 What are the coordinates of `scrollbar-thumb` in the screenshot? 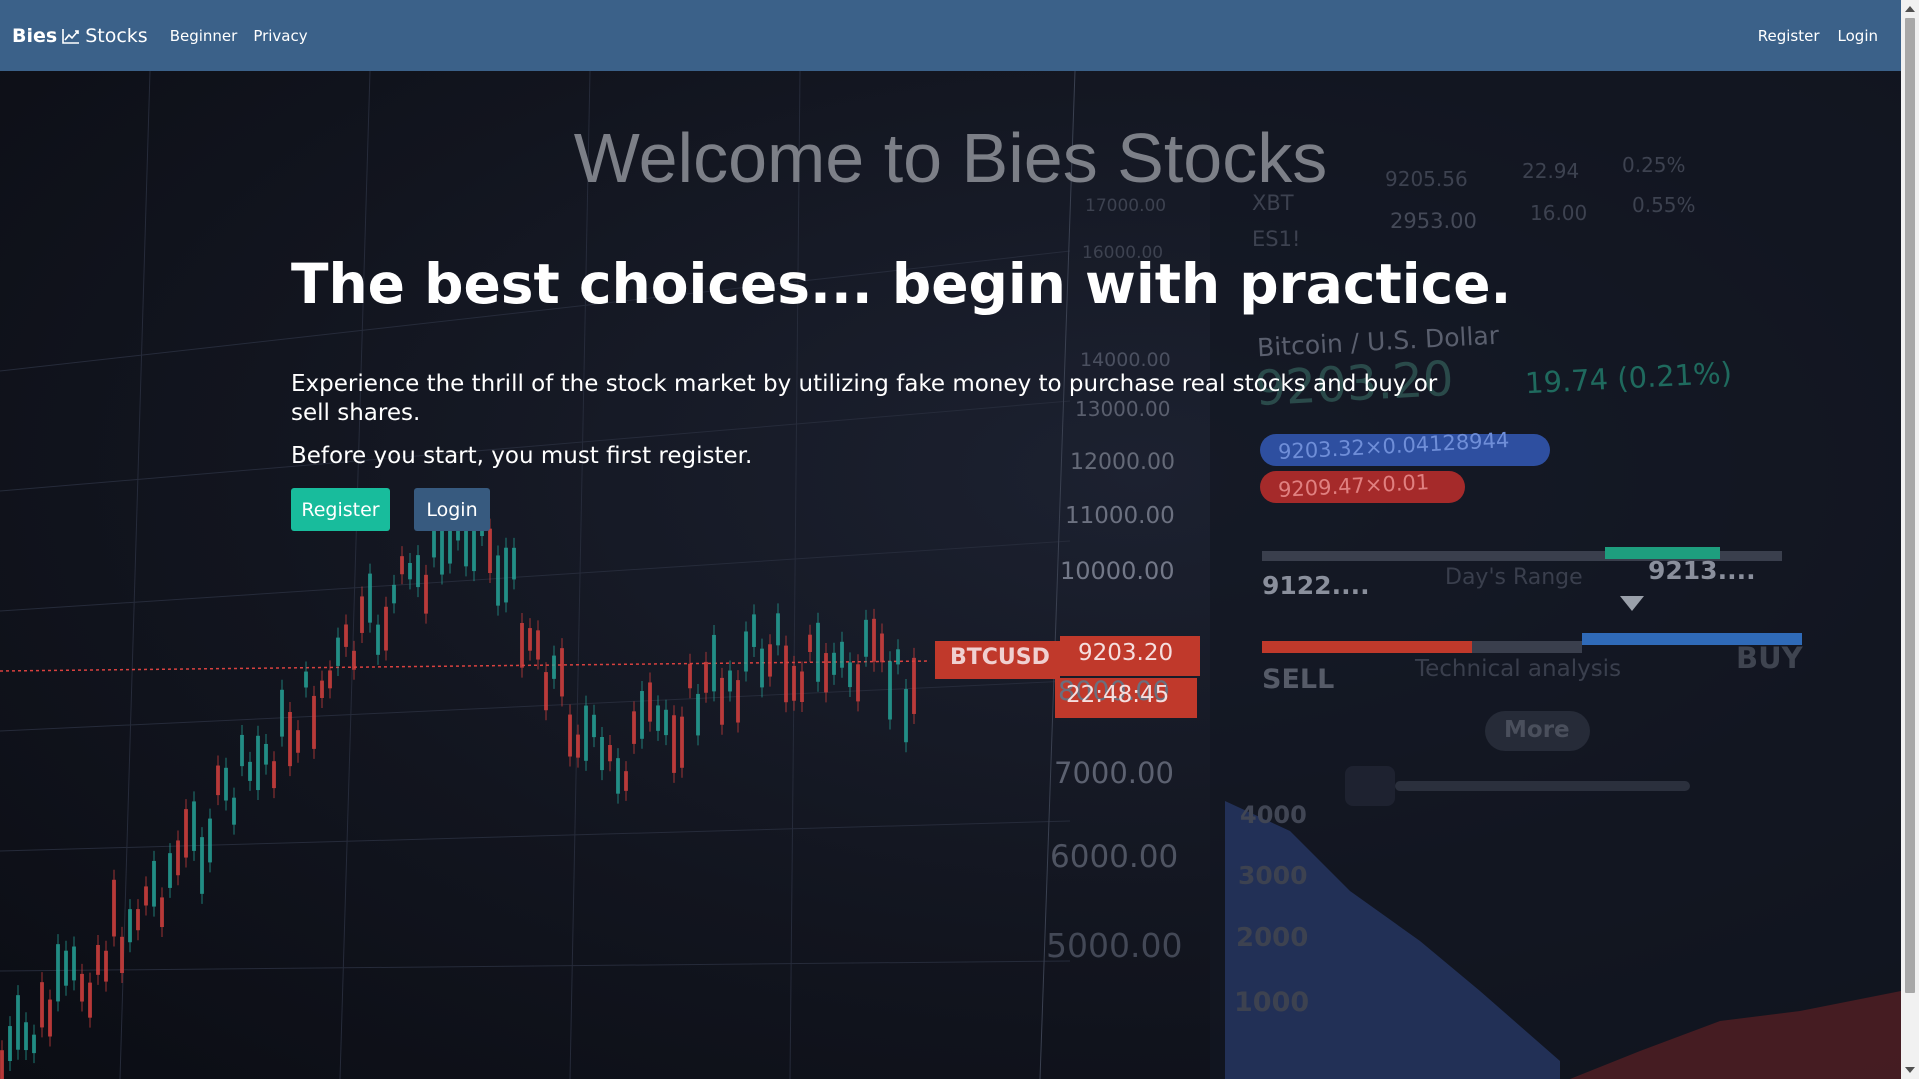 It's located at (1910, 505).